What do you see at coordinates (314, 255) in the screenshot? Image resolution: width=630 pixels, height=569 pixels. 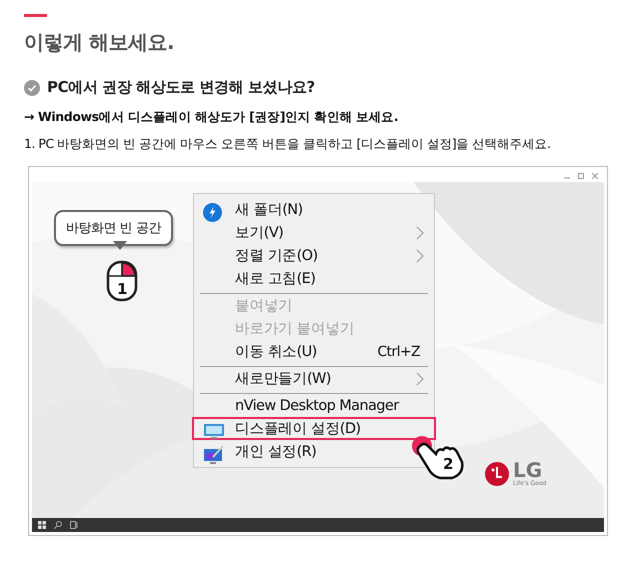 I see `menu-item: 정렬 기준(O)` at bounding box center [314, 255].